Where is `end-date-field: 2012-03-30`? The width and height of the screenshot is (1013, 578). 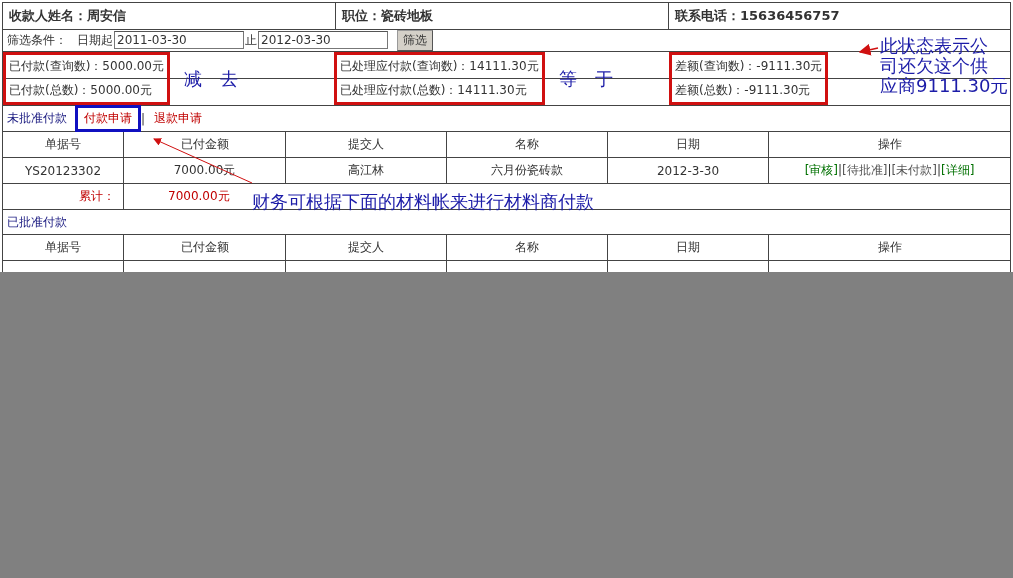
end-date-field: 2012-03-30 is located at coordinates (323, 40).